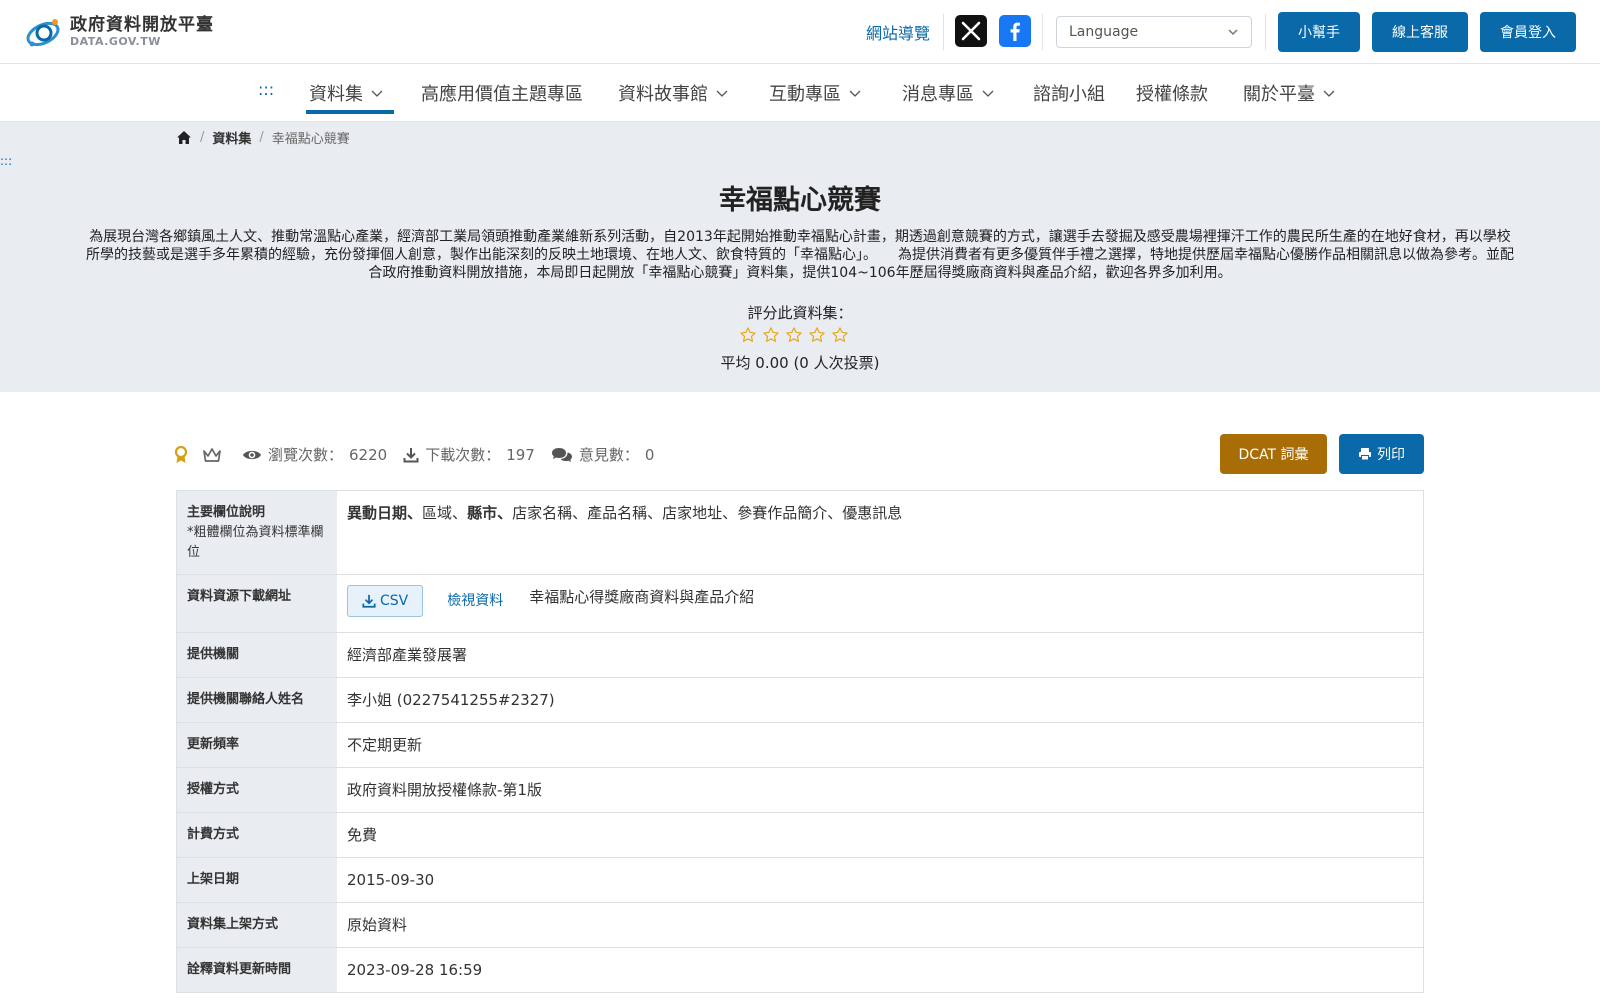 This screenshot has height=1000, width=1600. I want to click on downloads-count: 197, so click(520, 454).